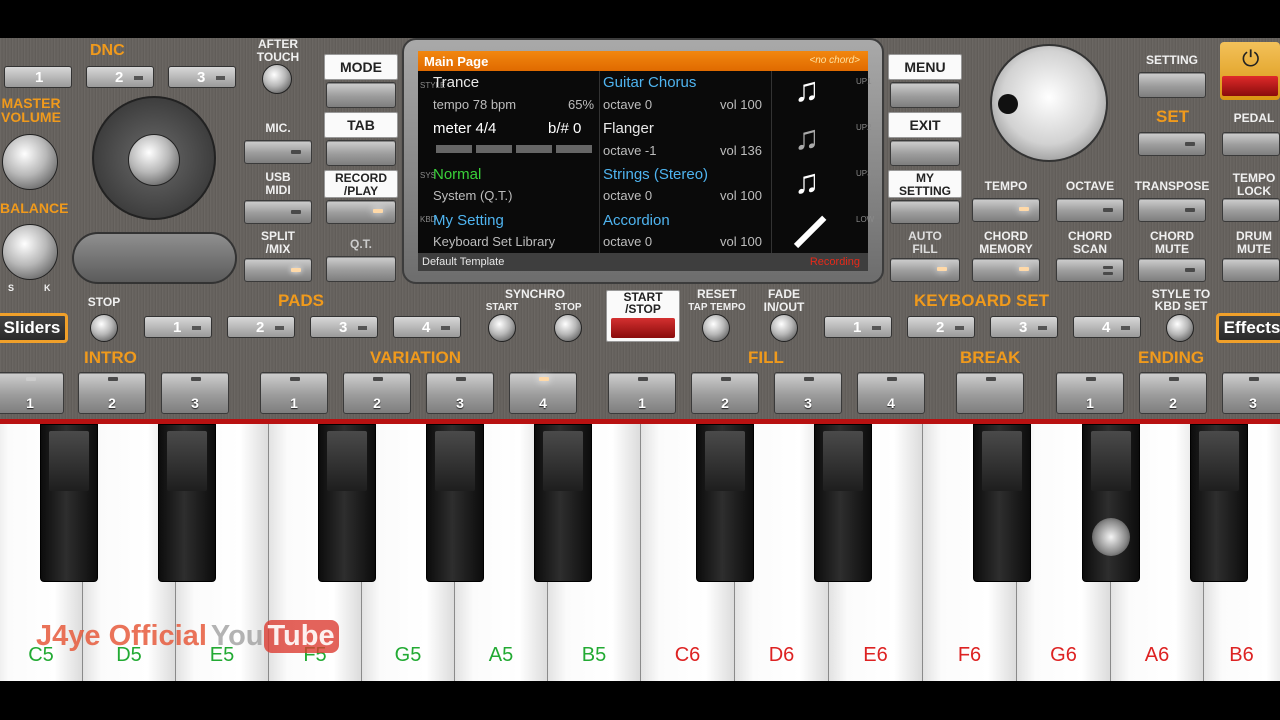  I want to click on start-stop-button: START /STOP, so click(643, 316).